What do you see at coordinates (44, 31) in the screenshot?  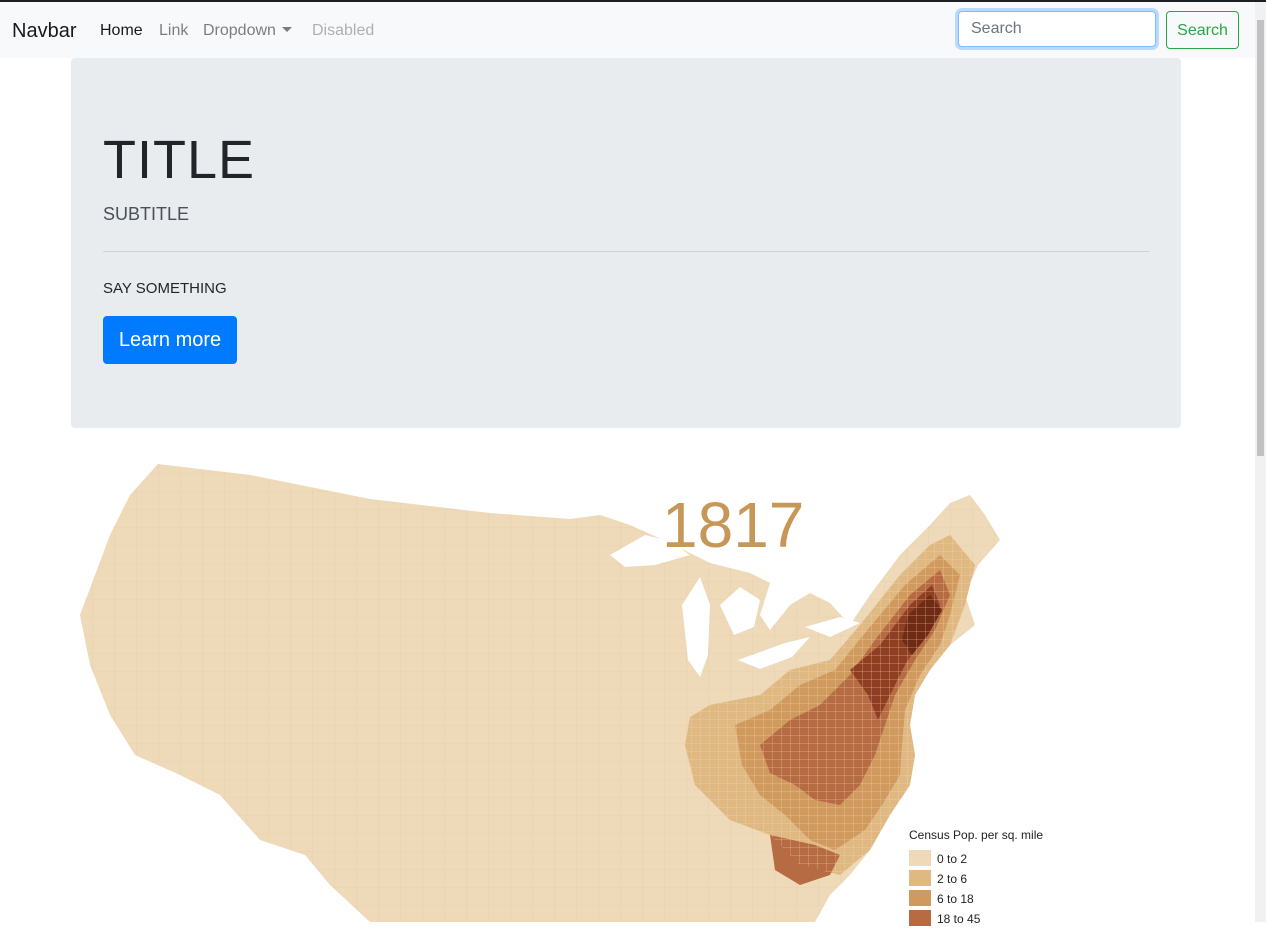 I see `navbar-brand: Navbar` at bounding box center [44, 31].